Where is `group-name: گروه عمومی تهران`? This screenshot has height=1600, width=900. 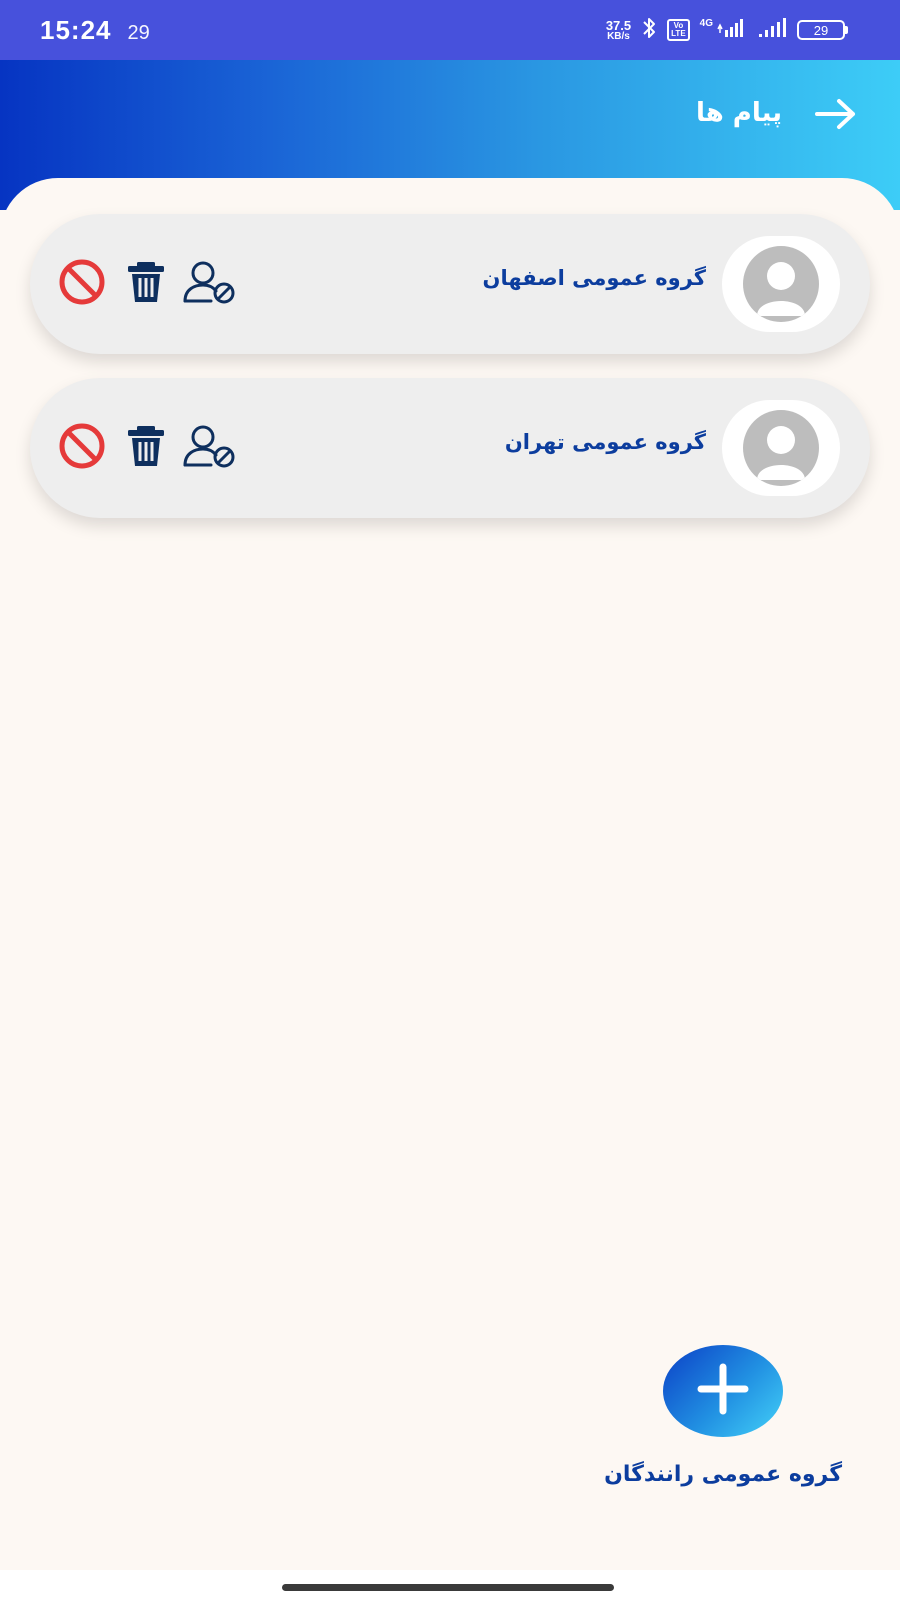
group-name: گروه عمومی تهران is located at coordinates (605, 442).